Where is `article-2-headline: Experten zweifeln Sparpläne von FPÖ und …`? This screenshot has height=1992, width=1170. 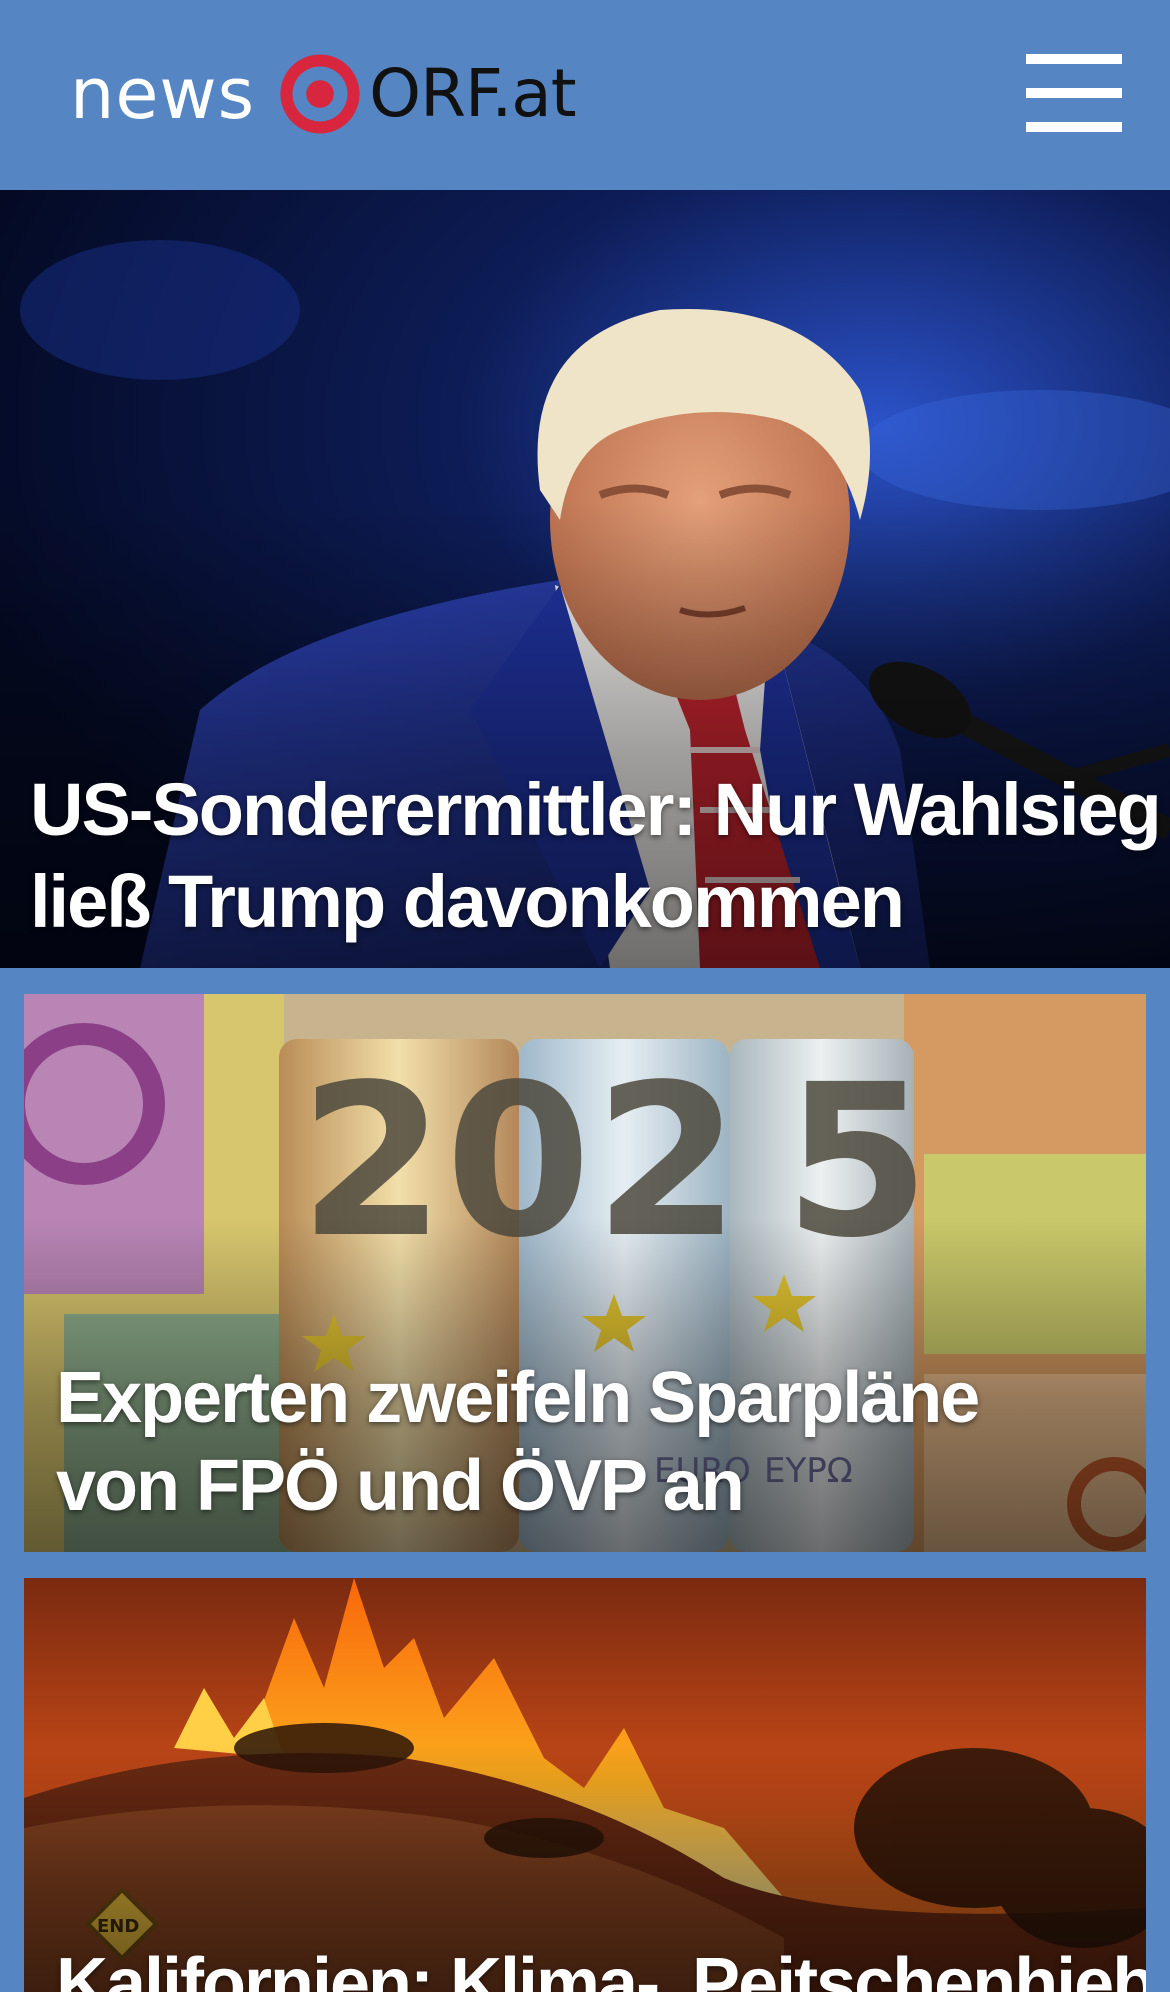 article-2-headline: Experten zweifeln Sparpläne von FPÖ und … is located at coordinates (571, 1442).